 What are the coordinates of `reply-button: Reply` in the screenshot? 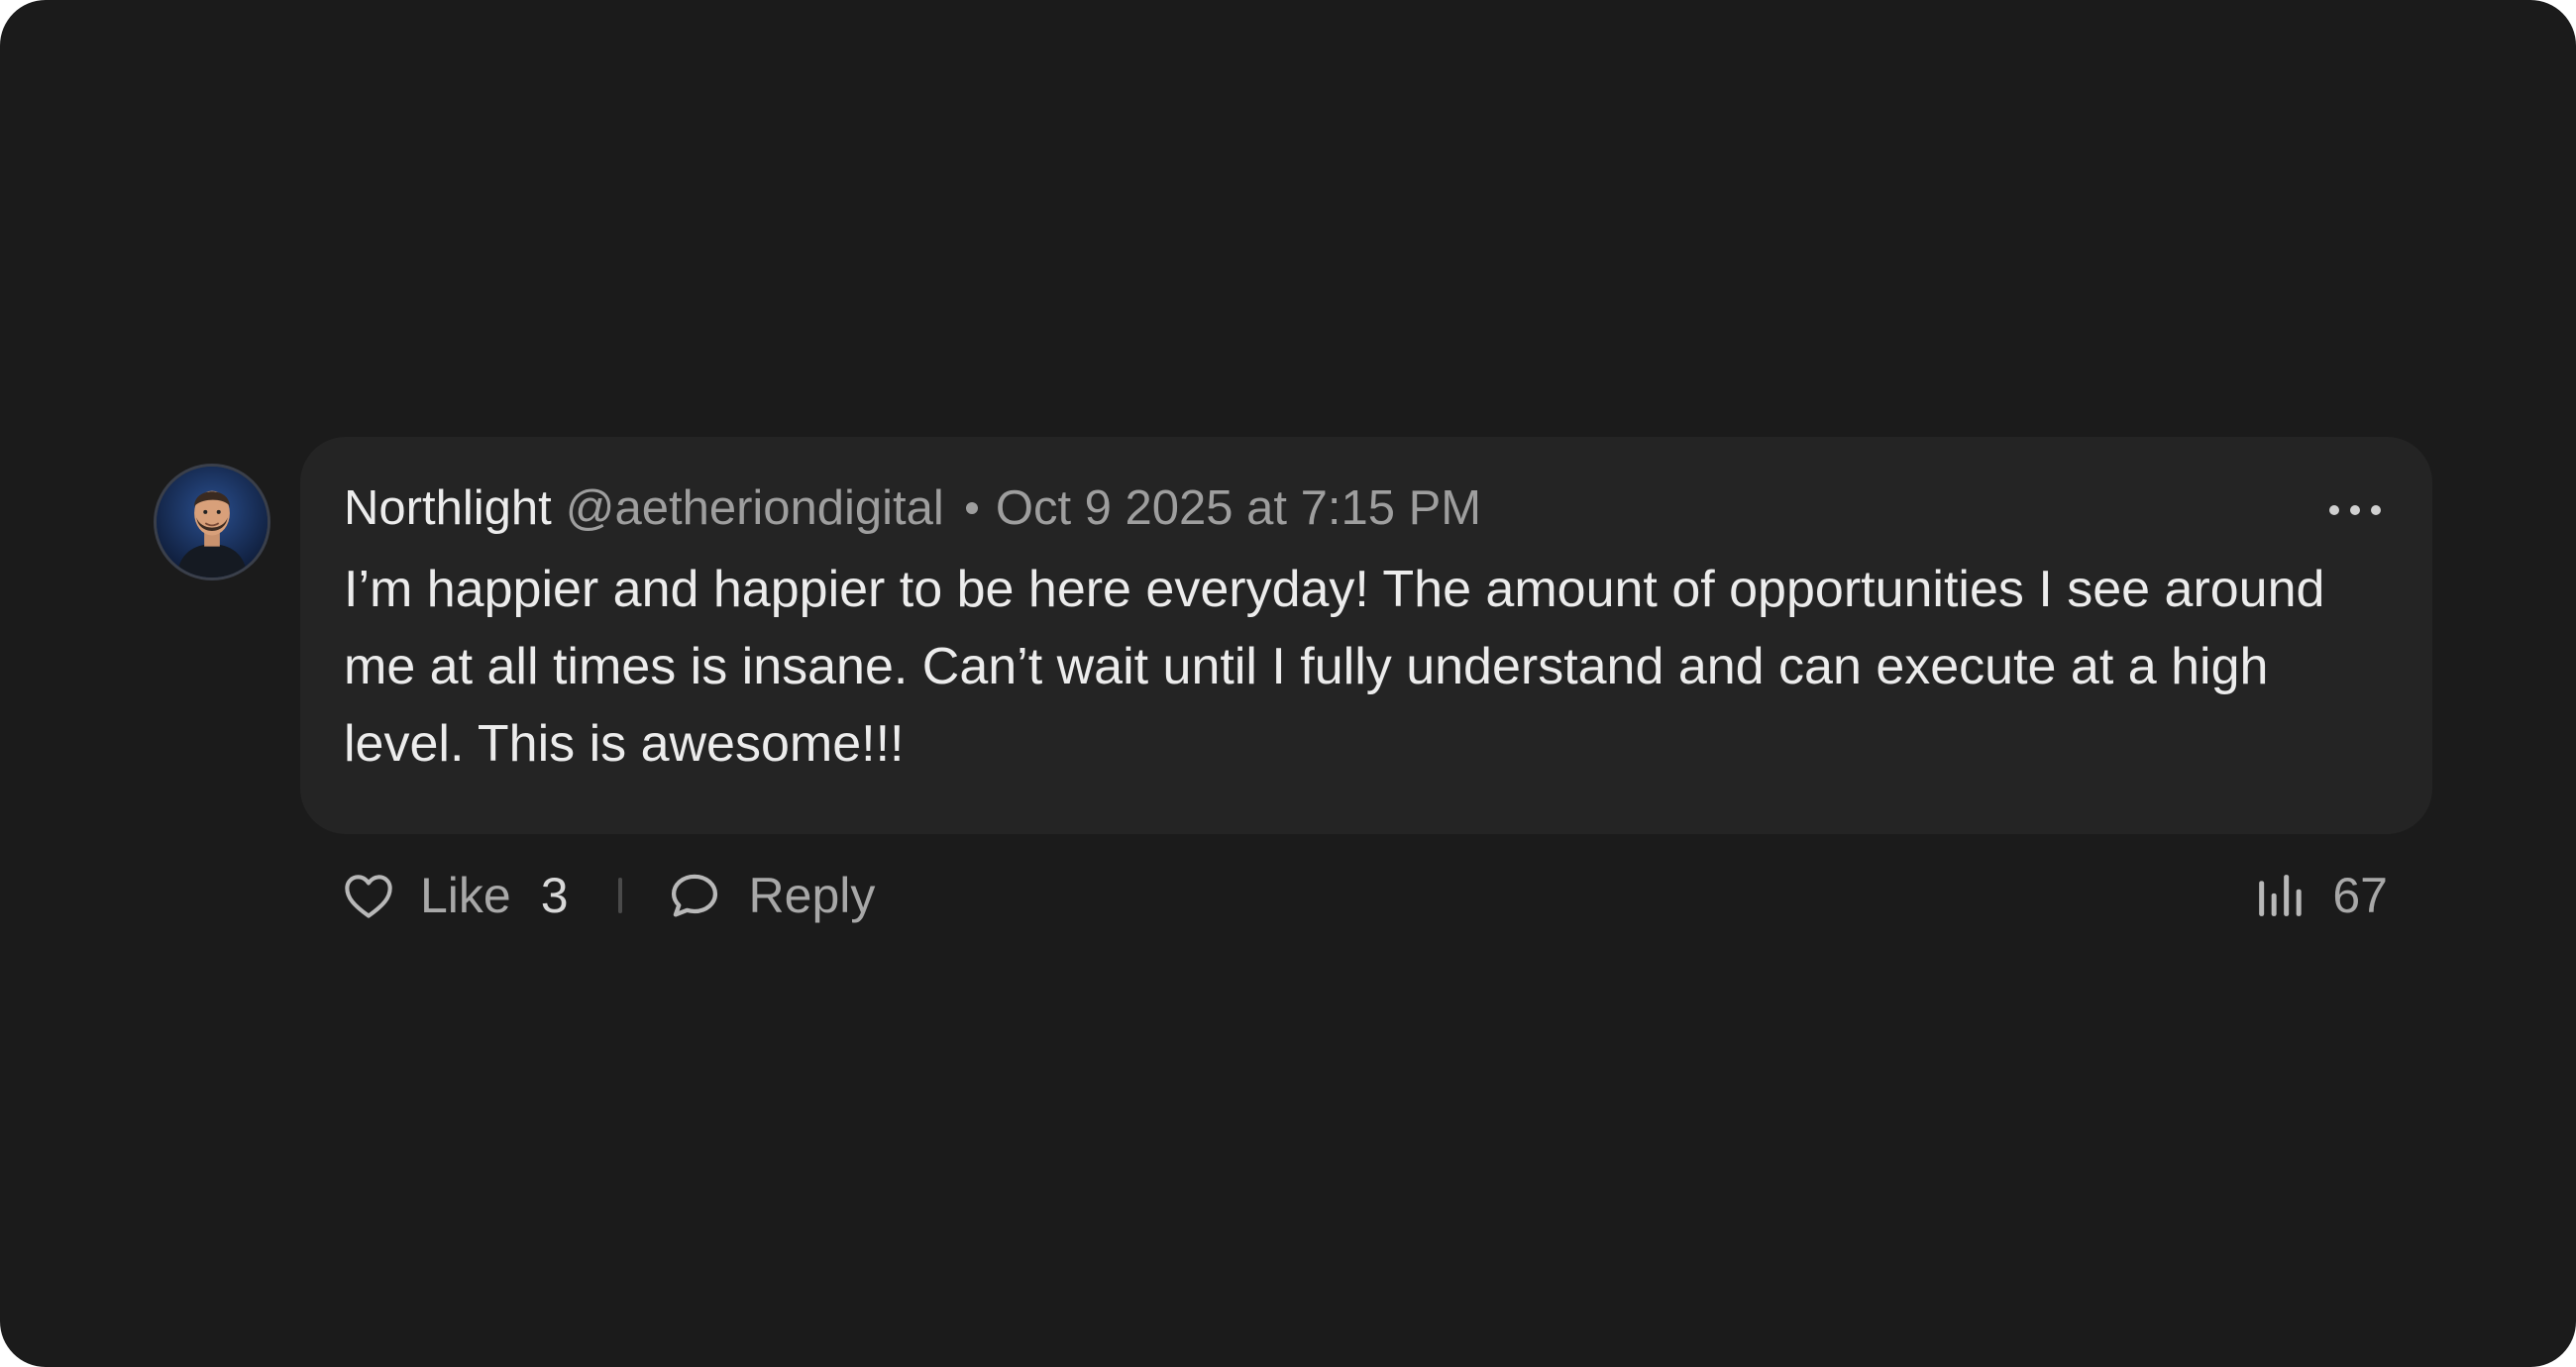 It's located at (772, 895).